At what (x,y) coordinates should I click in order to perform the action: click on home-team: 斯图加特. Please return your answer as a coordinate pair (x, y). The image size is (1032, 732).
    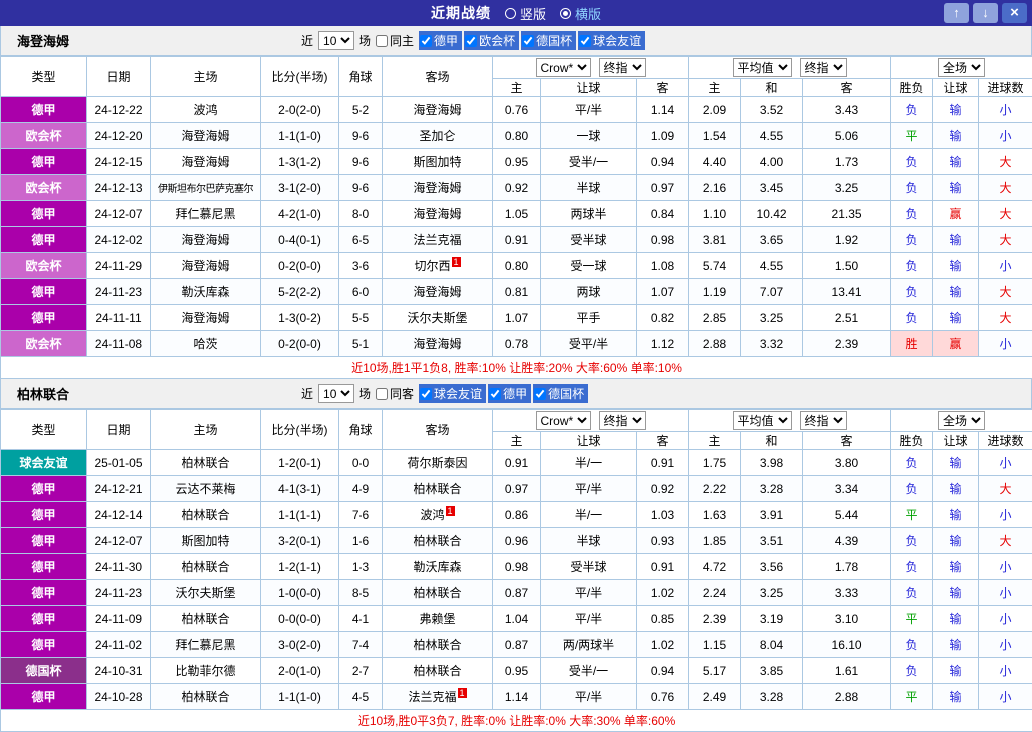
    Looking at the image, I should click on (205, 540).